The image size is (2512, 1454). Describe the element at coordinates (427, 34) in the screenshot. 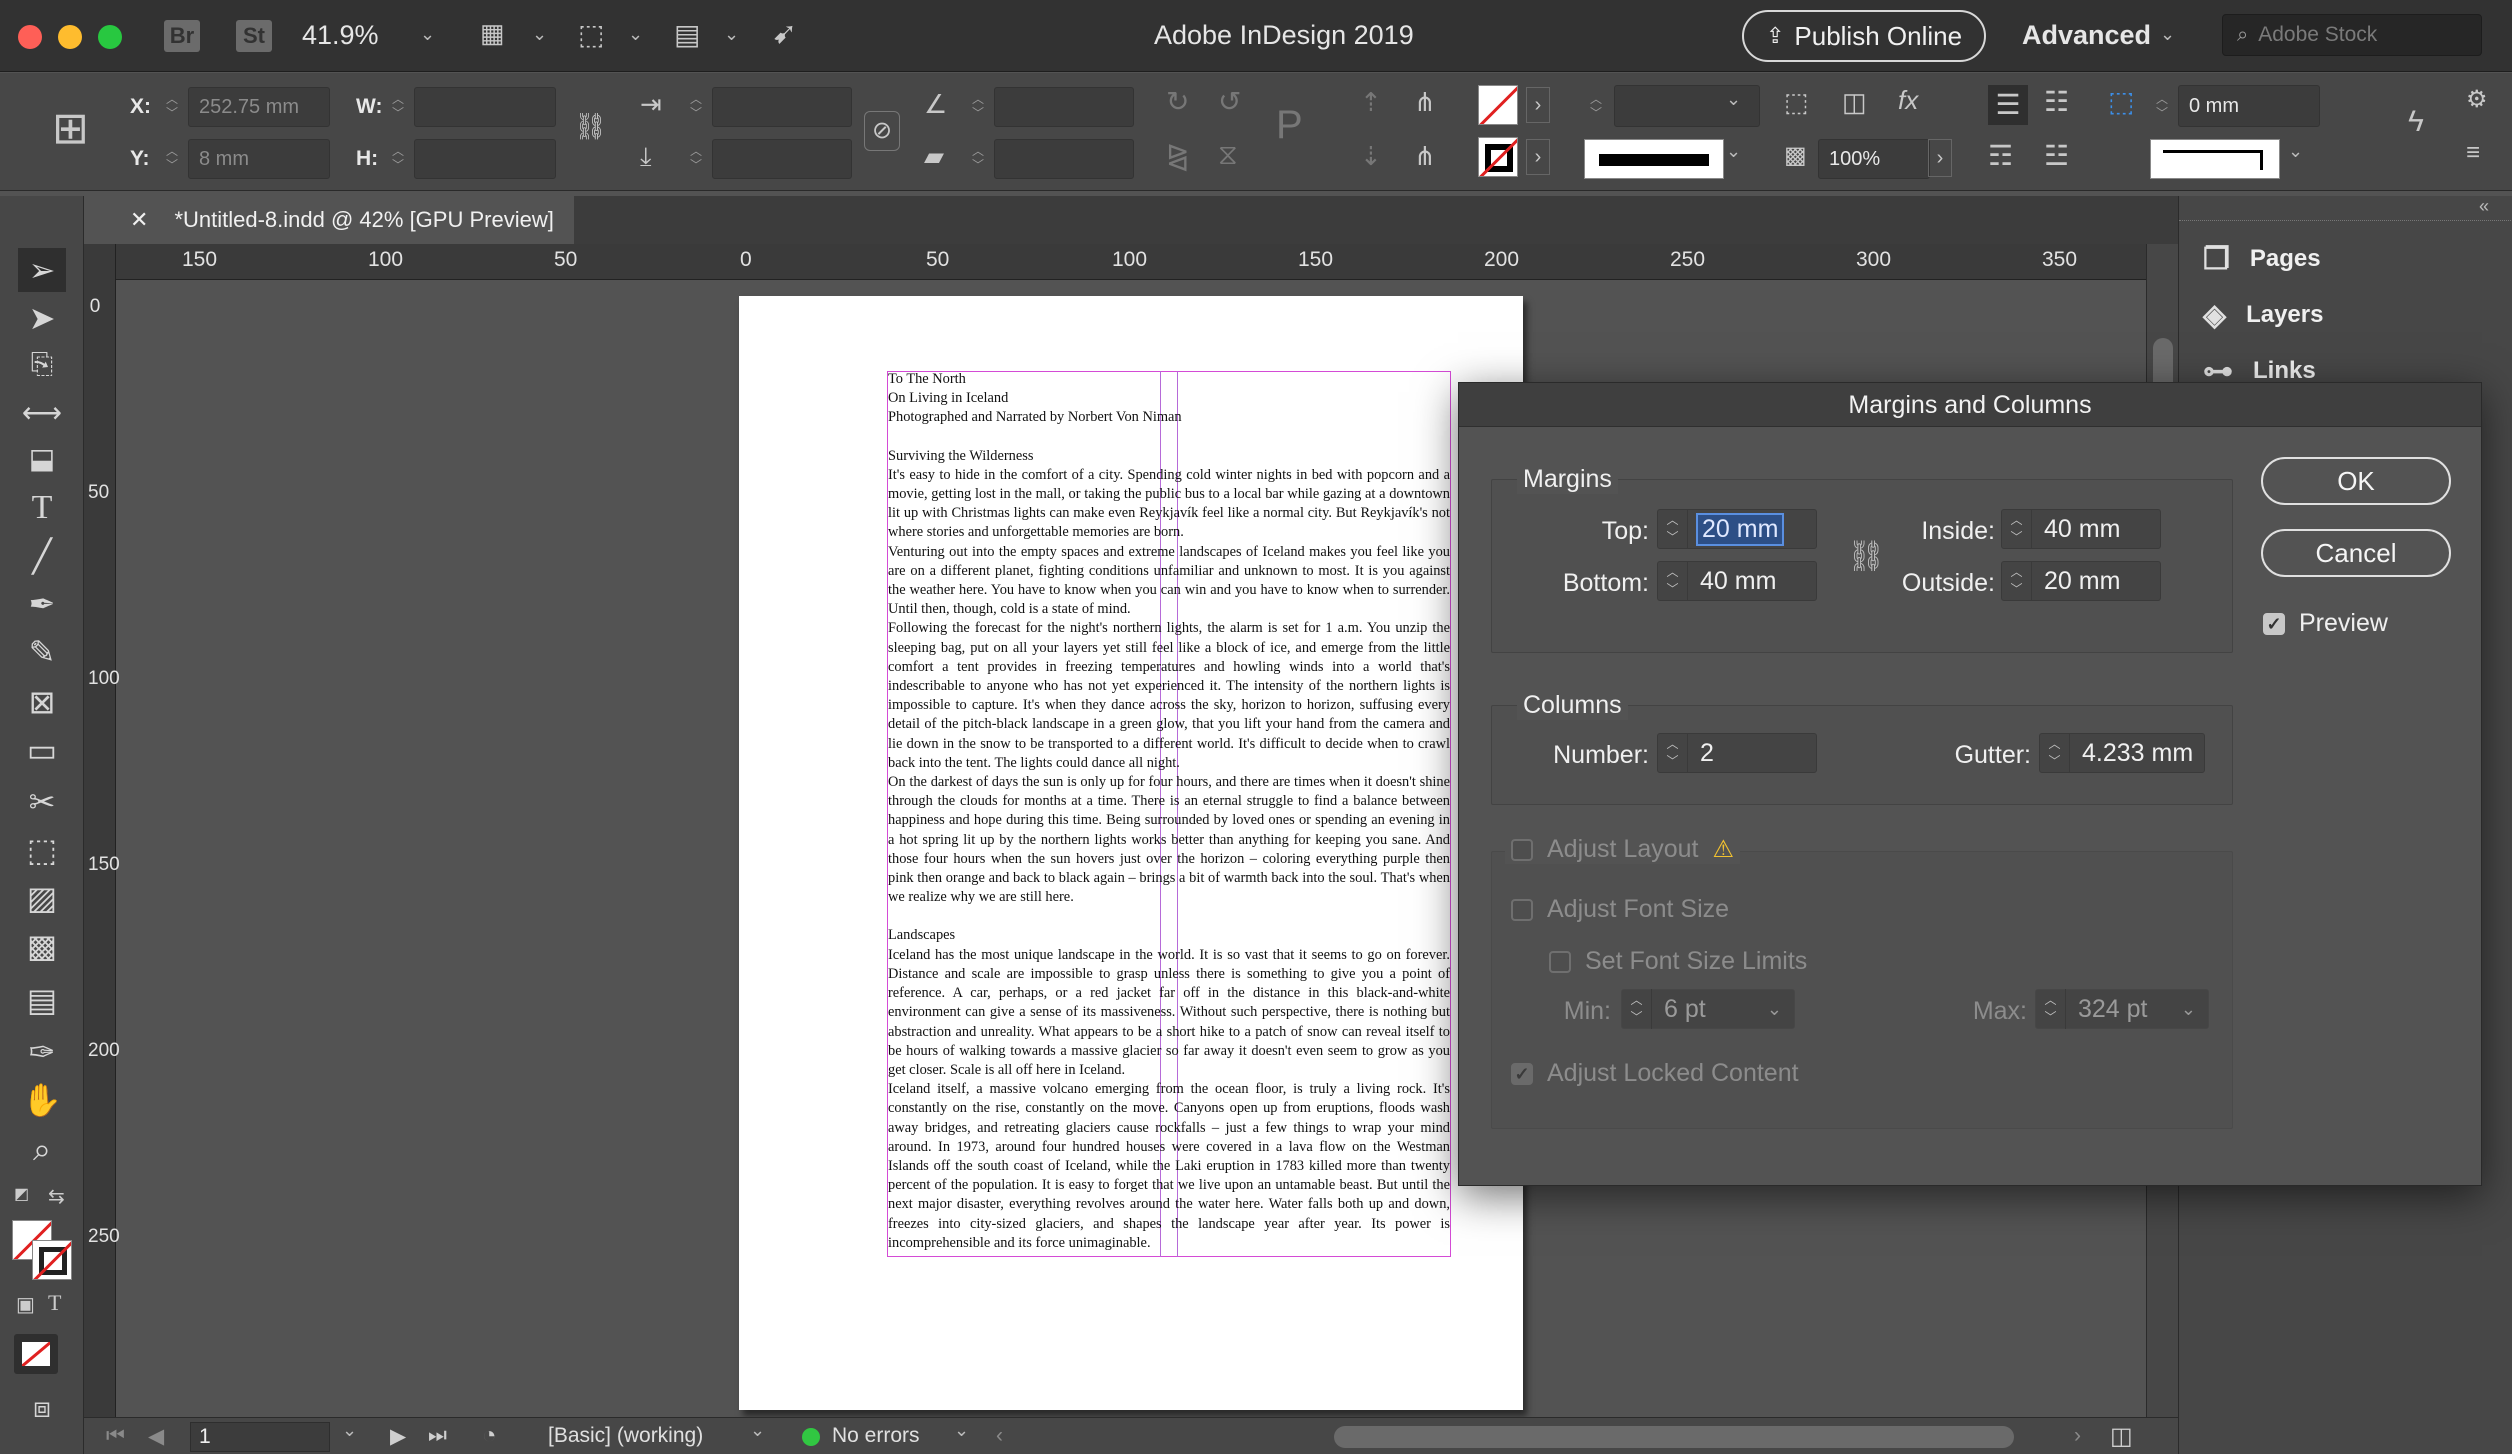

I see `zoom-dropdown-icon: ⌄` at that location.